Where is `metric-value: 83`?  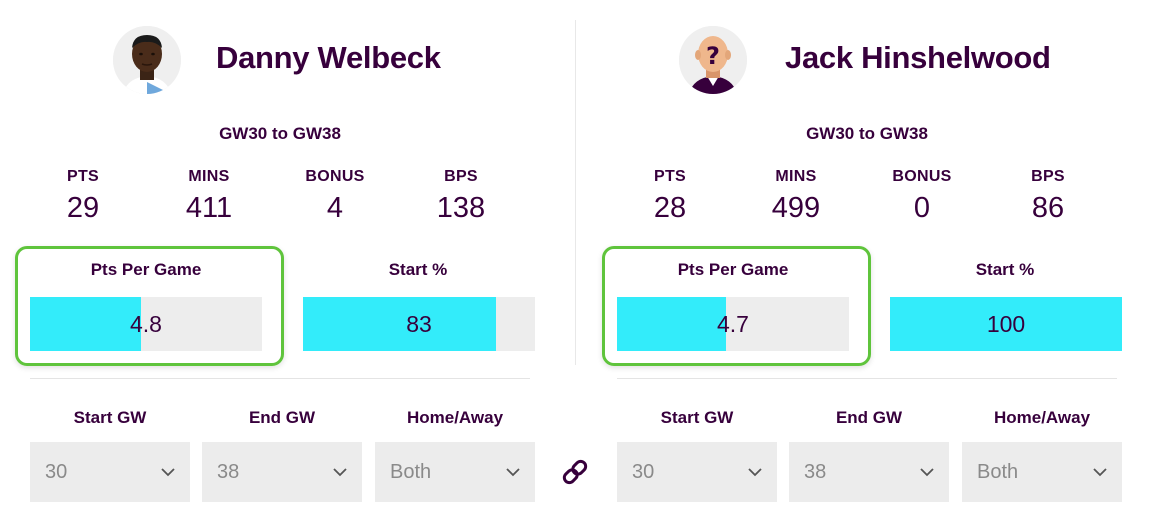
metric-value: 83 is located at coordinates (419, 324).